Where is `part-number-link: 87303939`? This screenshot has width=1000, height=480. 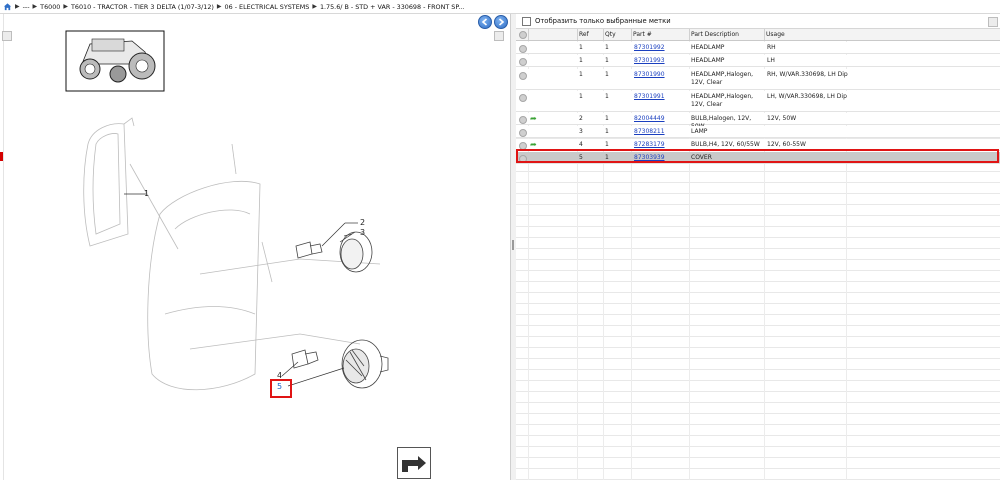 part-number-link: 87303939 is located at coordinates (649, 158).